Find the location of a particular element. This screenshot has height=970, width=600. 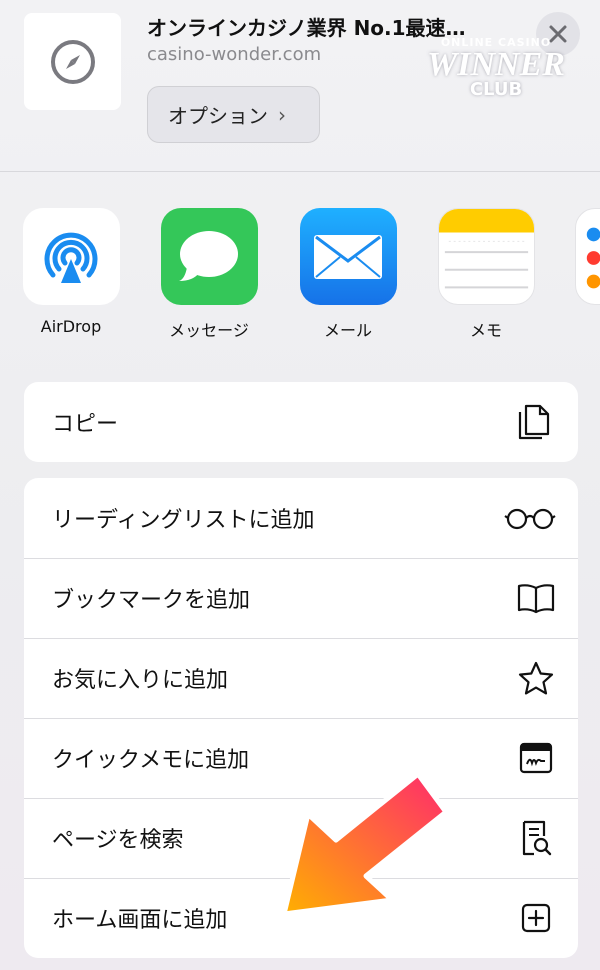

action-reading-list: リーディングリストに追加 is located at coordinates (301, 518).